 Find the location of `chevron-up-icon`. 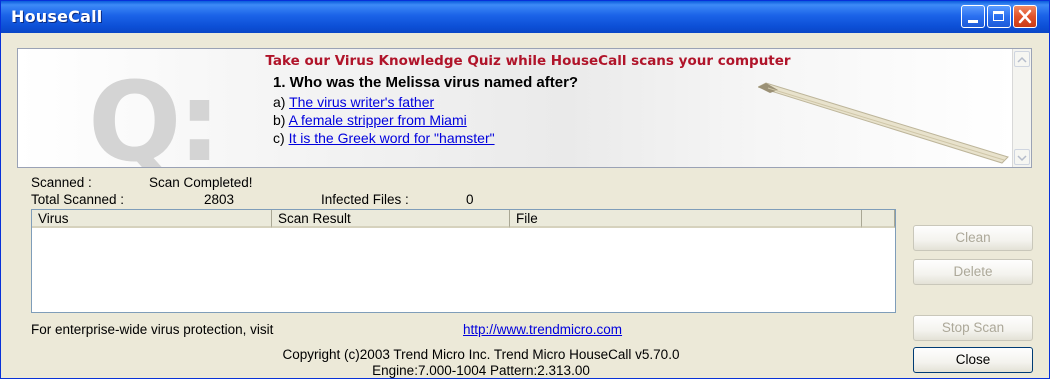

chevron-up-icon is located at coordinates (1022, 59).